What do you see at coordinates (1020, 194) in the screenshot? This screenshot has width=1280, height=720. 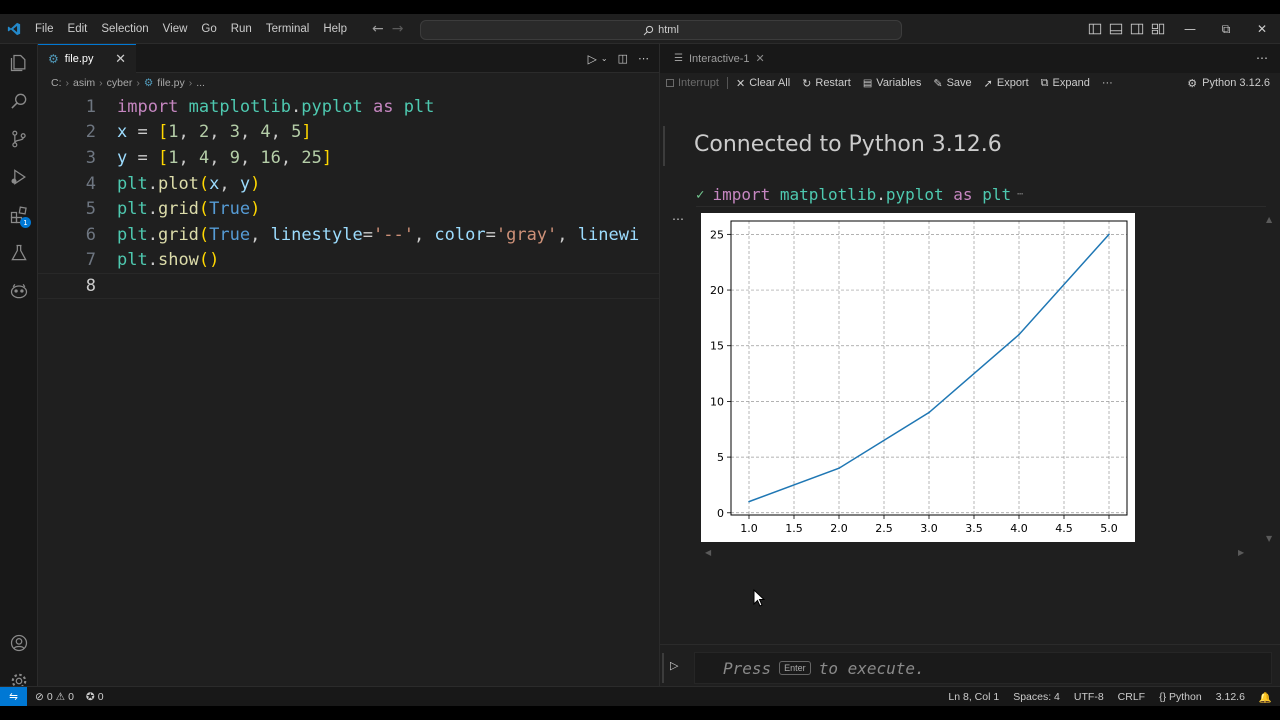 I see `collapsed-ellipsis-icon: ⋯` at bounding box center [1020, 194].